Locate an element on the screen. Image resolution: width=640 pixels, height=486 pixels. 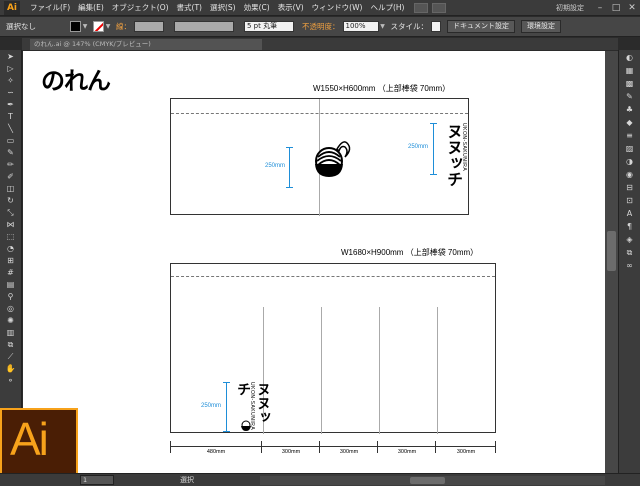
links-icon: ∞ is located at coordinates (630, 266).